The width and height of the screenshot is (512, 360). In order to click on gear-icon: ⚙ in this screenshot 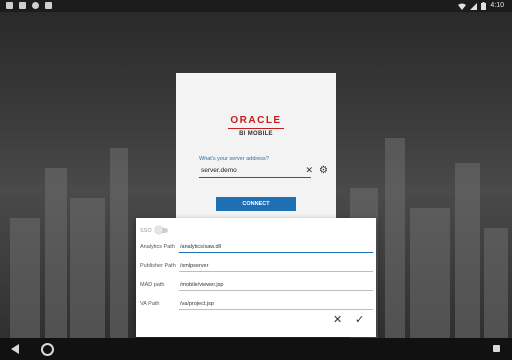, I will do `click(323, 171)`.